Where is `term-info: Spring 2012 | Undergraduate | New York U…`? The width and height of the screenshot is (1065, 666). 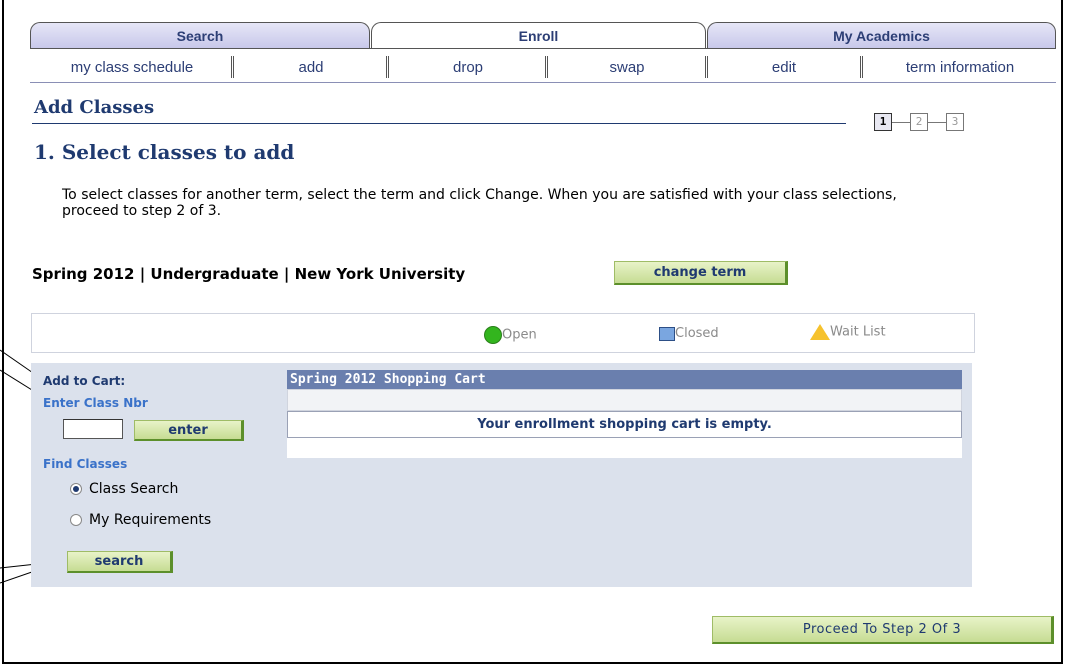
term-info: Spring 2012 | Undergraduate | New York U… is located at coordinates (249, 274).